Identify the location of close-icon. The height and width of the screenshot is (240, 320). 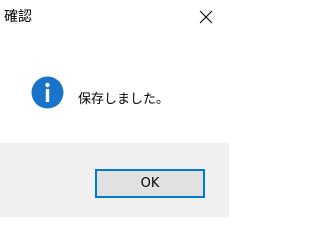
(206, 17).